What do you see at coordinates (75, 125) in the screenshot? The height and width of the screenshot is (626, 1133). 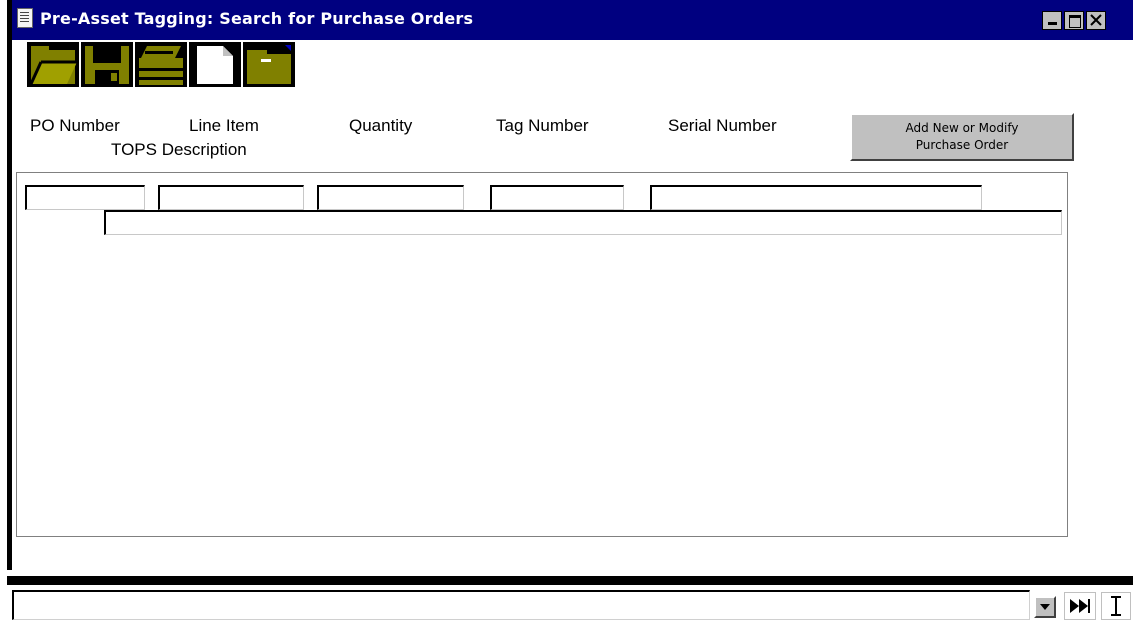 I see `po-number-header: PO Number` at bounding box center [75, 125].